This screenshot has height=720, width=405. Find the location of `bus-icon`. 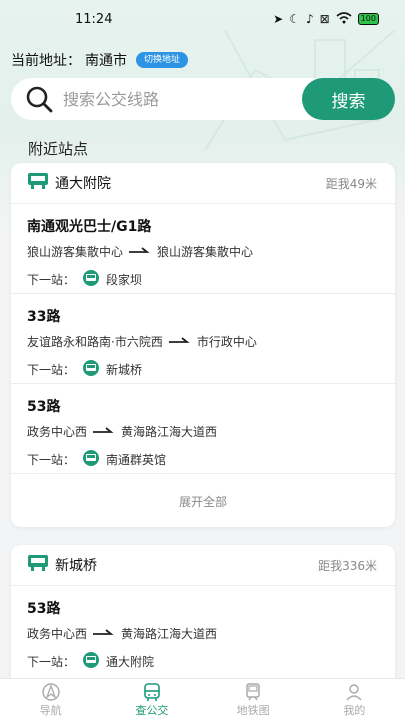

bus-icon is located at coordinates (152, 692).